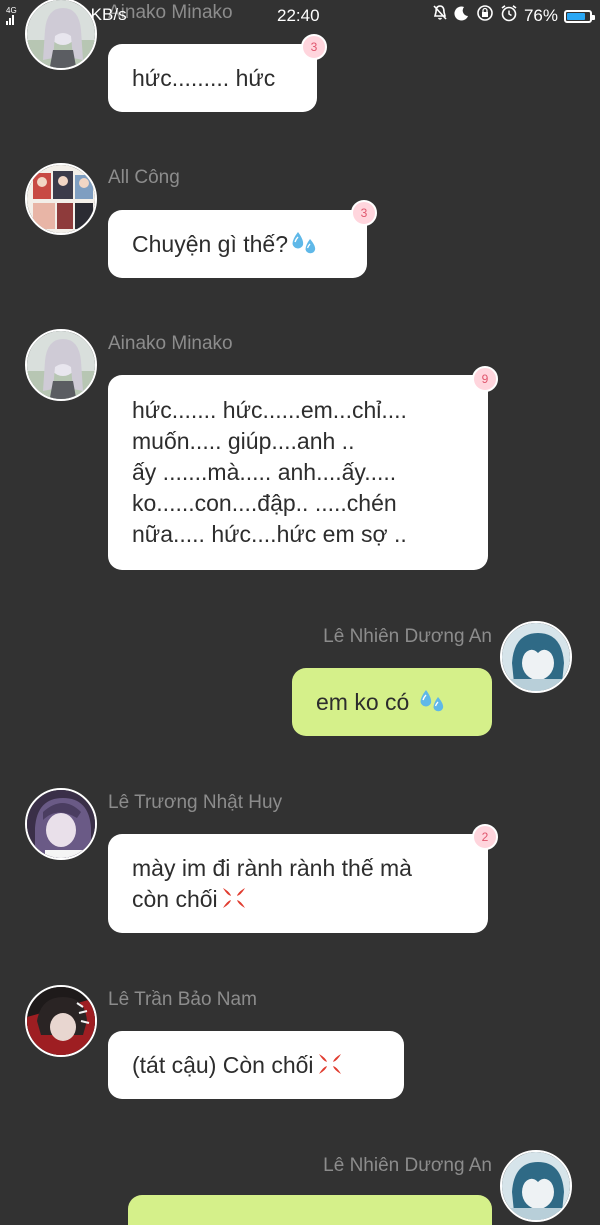 The height and width of the screenshot is (1225, 600). I want to click on message-line: mày im đi rành rành thế mà, so click(272, 867).